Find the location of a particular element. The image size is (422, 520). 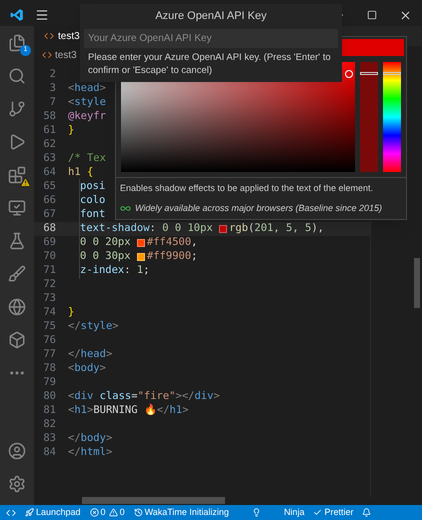

code-line: posi is located at coordinates (92, 187).